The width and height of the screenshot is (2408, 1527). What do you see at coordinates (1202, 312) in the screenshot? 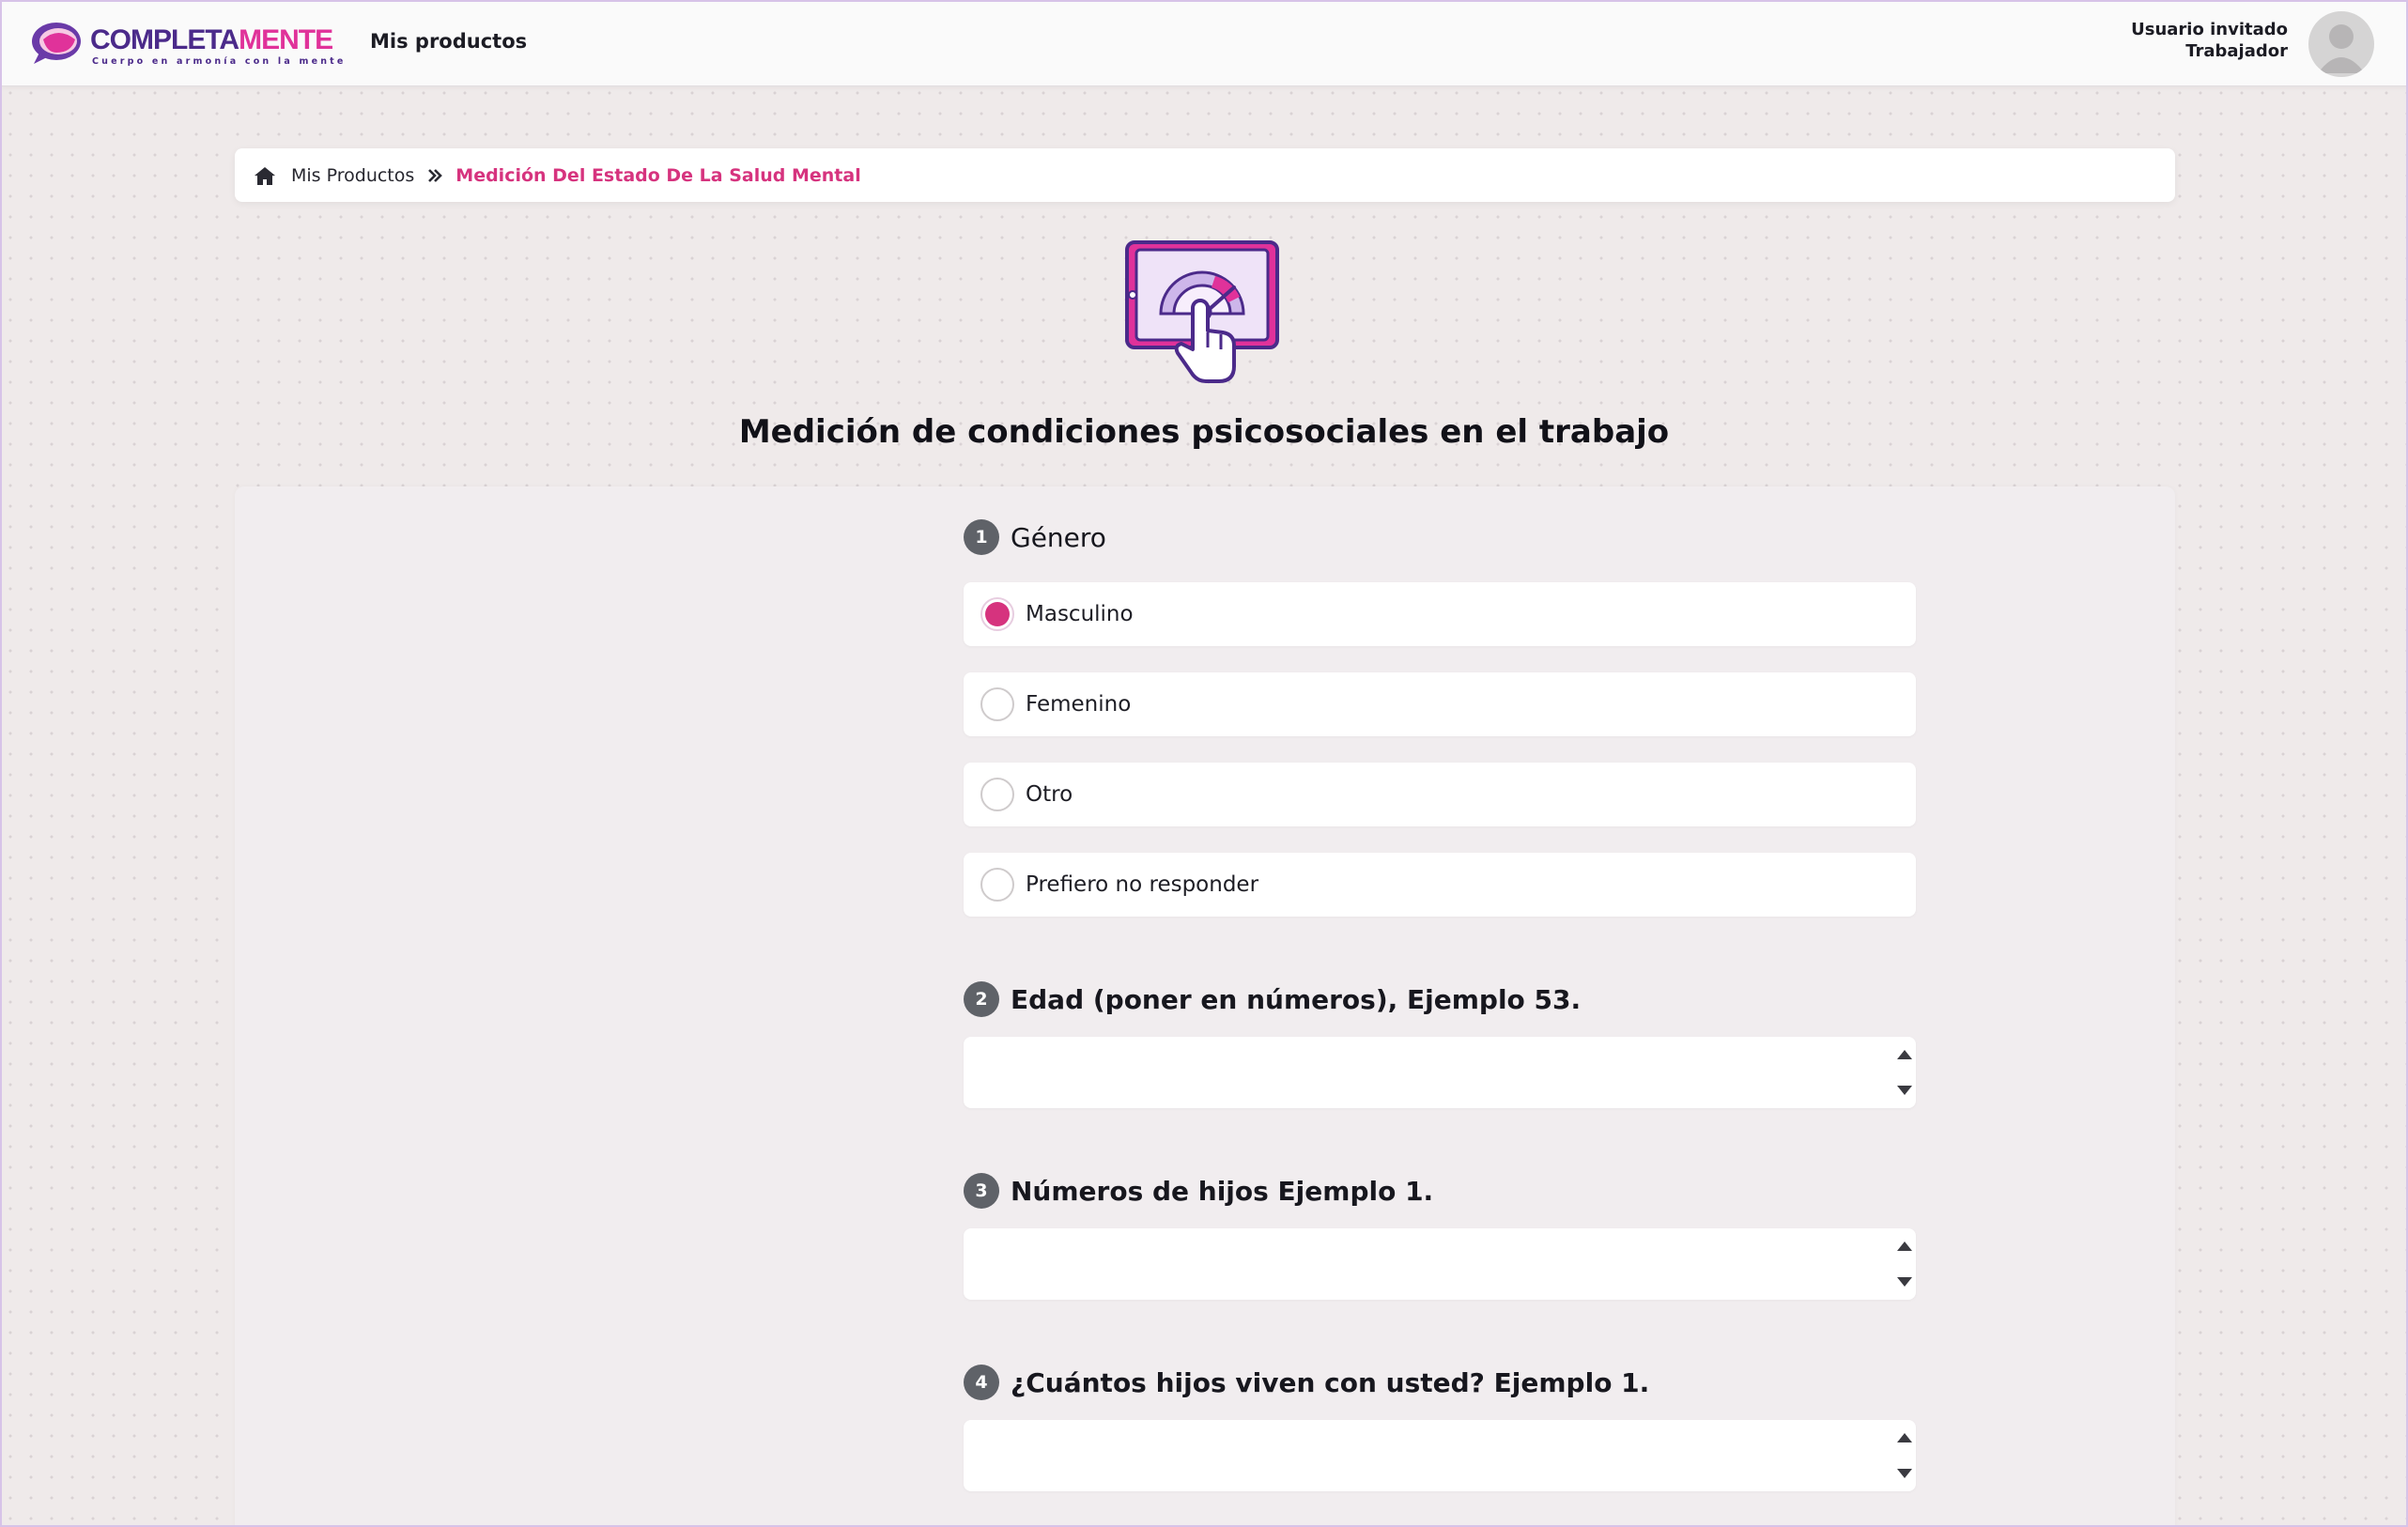
I see `tablet-gauge-touch-icon` at bounding box center [1202, 312].